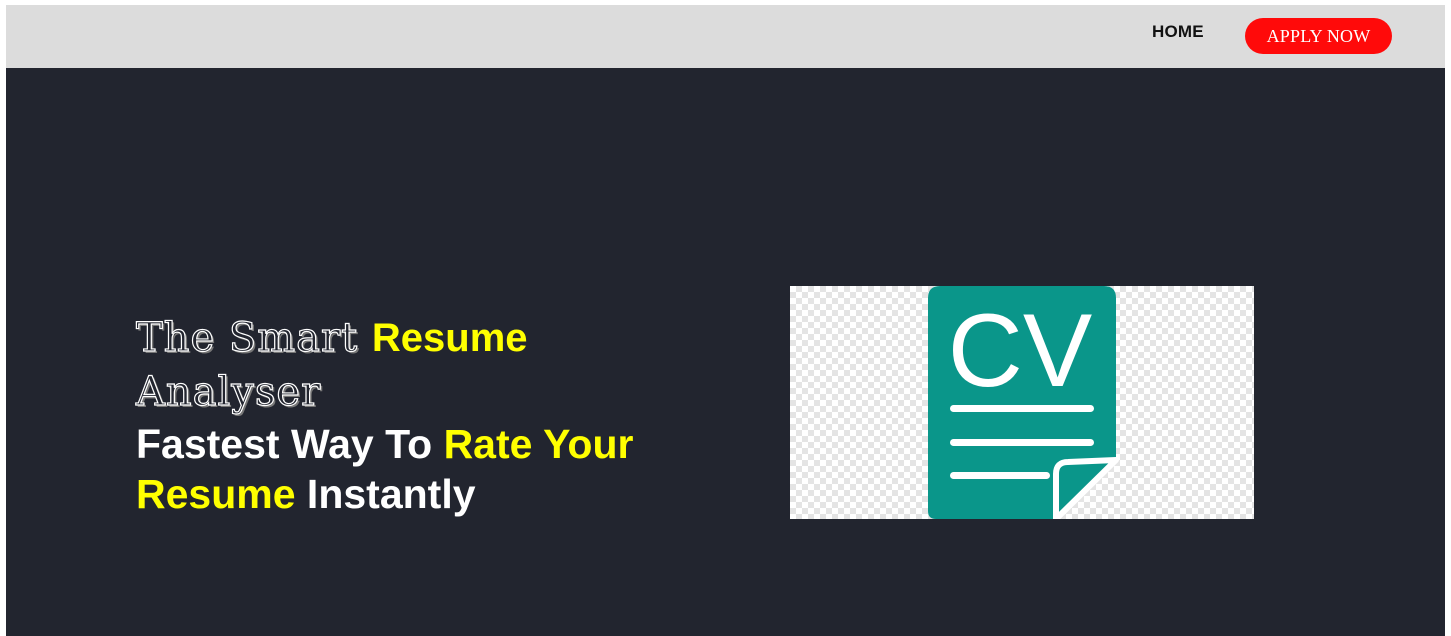 The image size is (1451, 636). What do you see at coordinates (284, 444) in the screenshot?
I see `tagline-part1: Fastest Way To` at bounding box center [284, 444].